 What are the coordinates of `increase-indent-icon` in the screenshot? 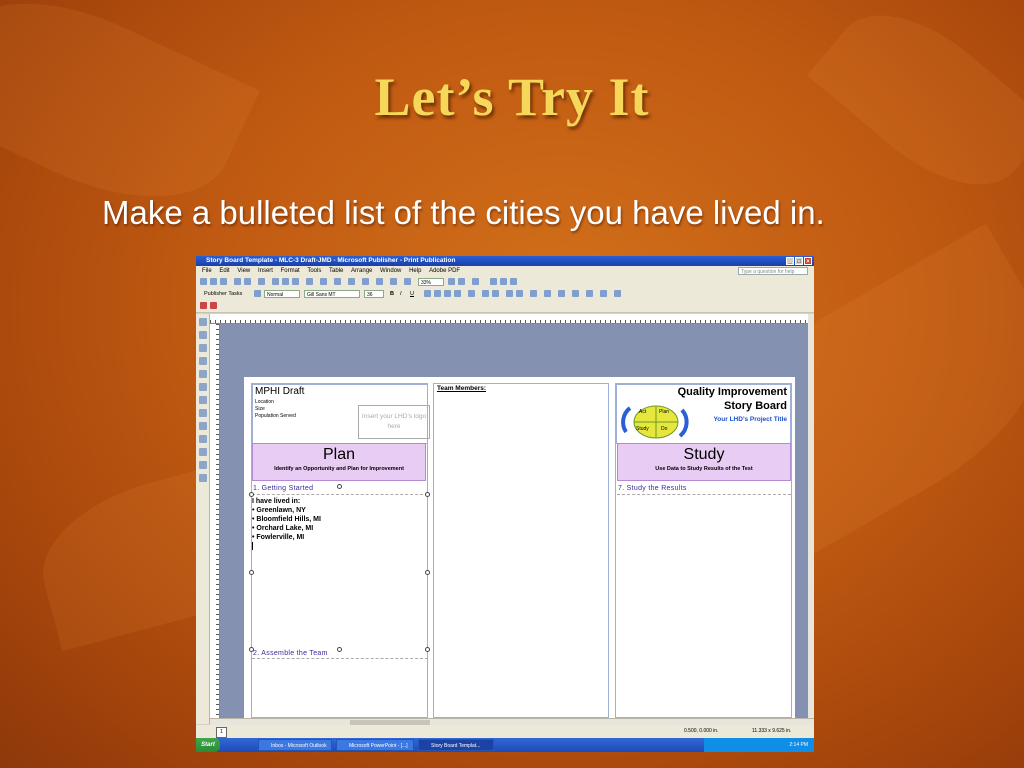 It's located at (519, 293).